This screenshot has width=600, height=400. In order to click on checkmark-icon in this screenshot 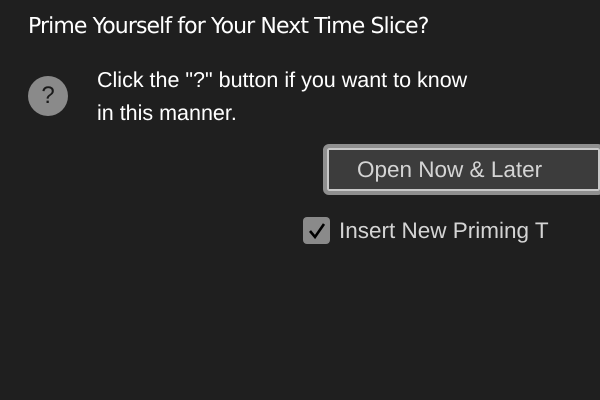, I will do `click(316, 230)`.